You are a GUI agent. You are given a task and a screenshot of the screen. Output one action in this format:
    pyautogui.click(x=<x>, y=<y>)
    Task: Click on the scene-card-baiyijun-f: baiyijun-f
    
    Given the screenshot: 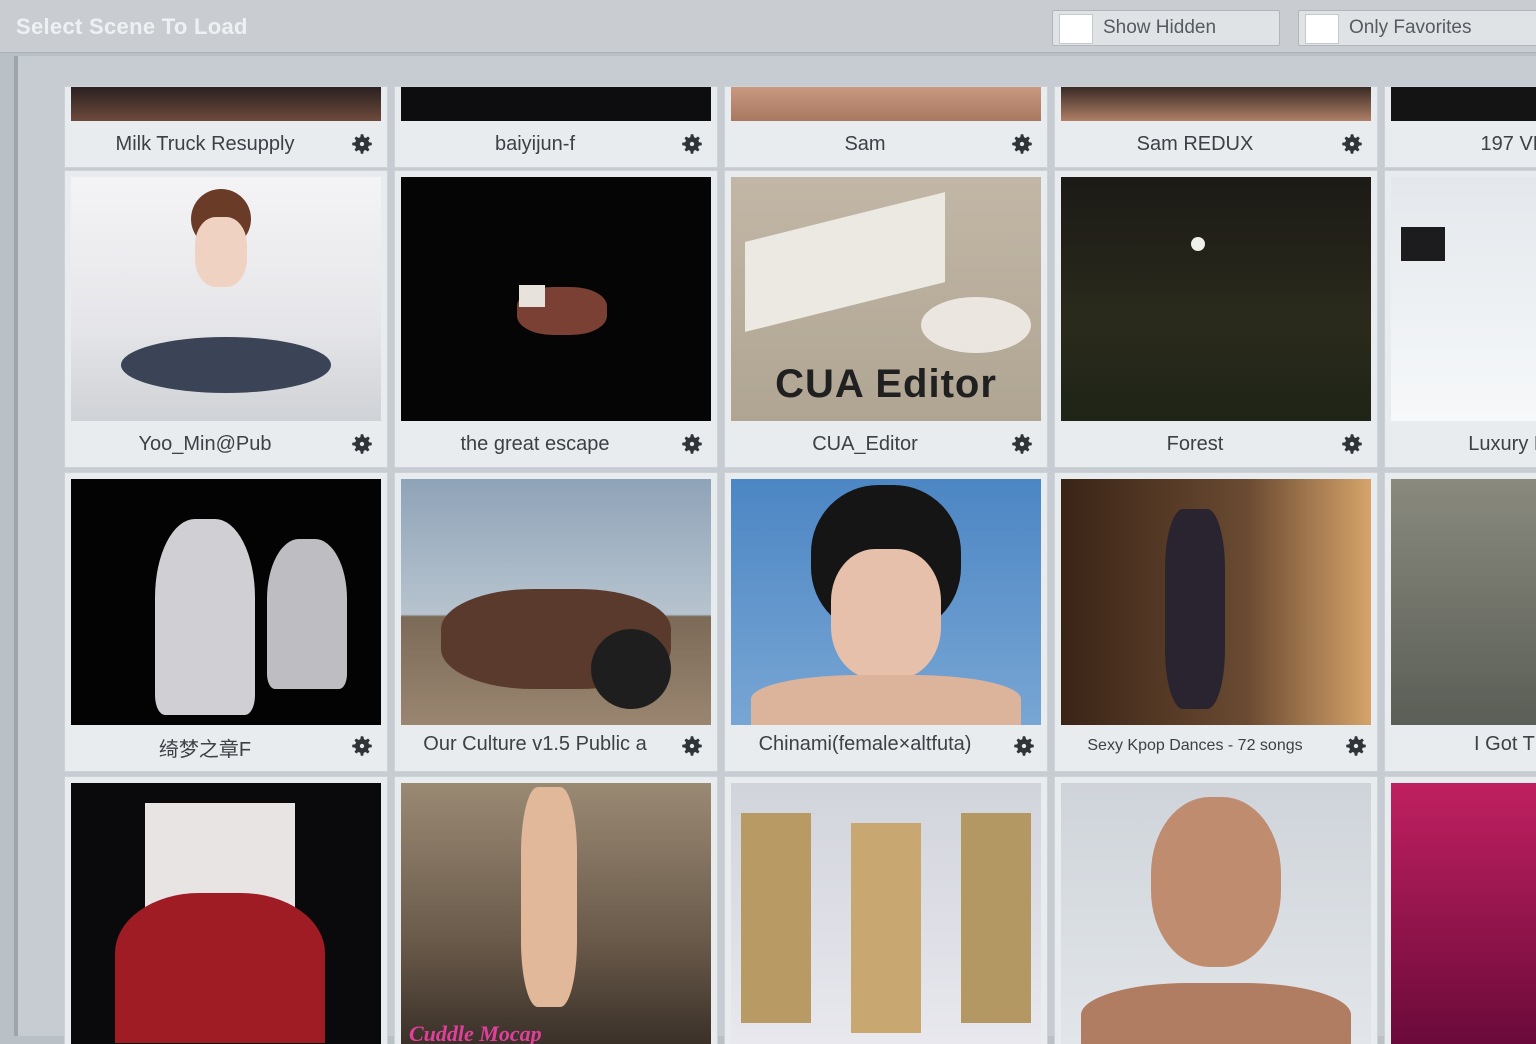 What is the action you would take?
    pyautogui.click(x=556, y=127)
    